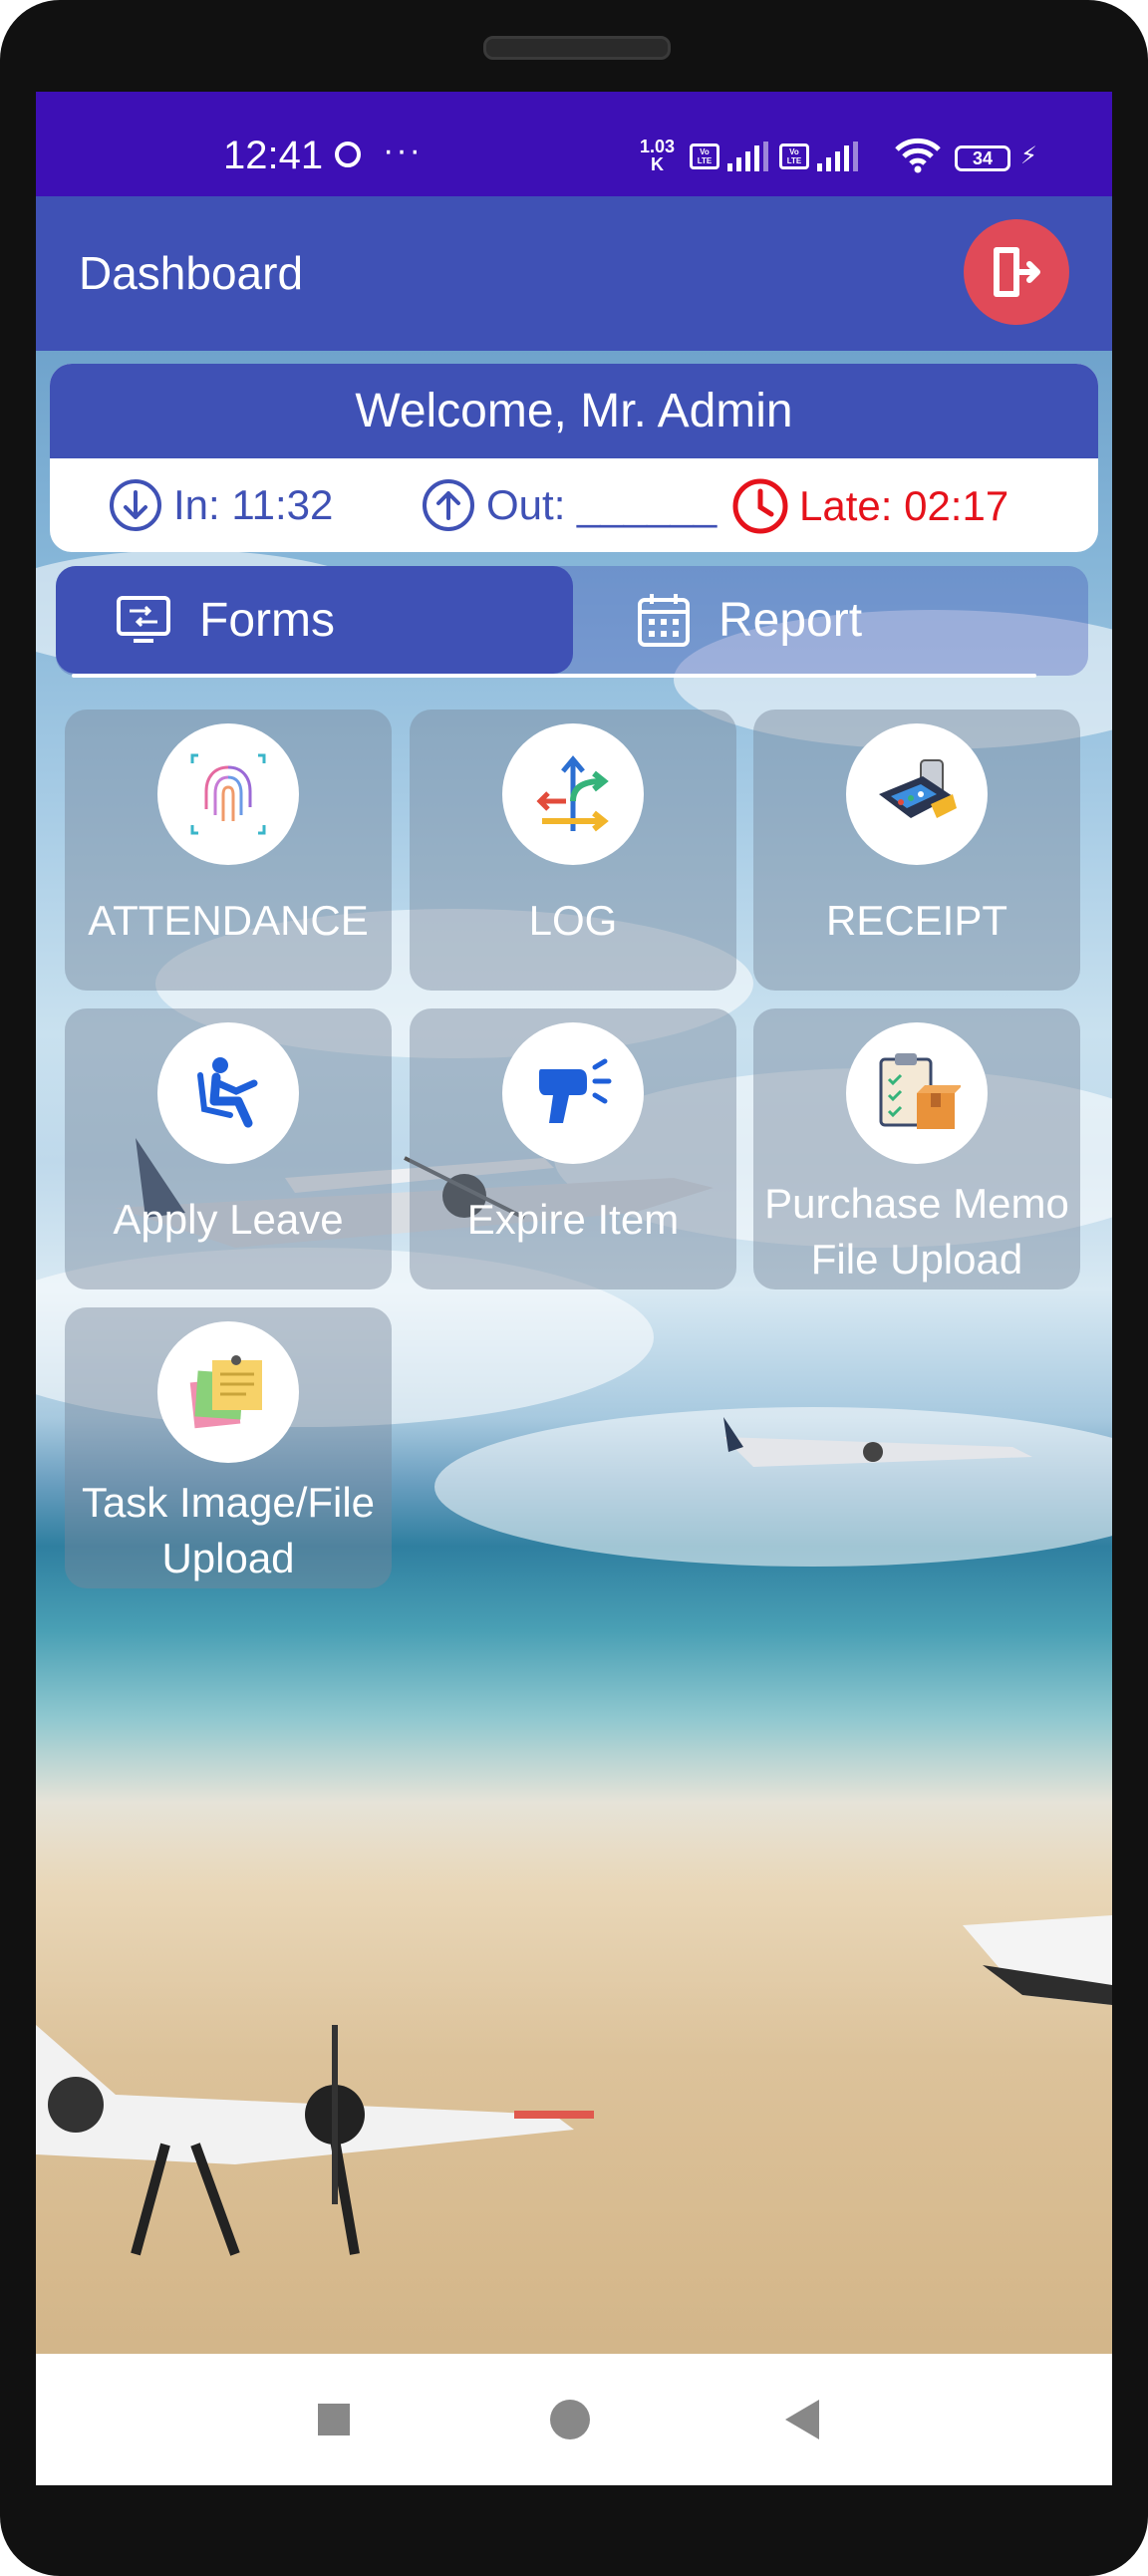 The height and width of the screenshot is (2576, 1148). What do you see at coordinates (1037, 1960) in the screenshot?
I see `boat-image` at bounding box center [1037, 1960].